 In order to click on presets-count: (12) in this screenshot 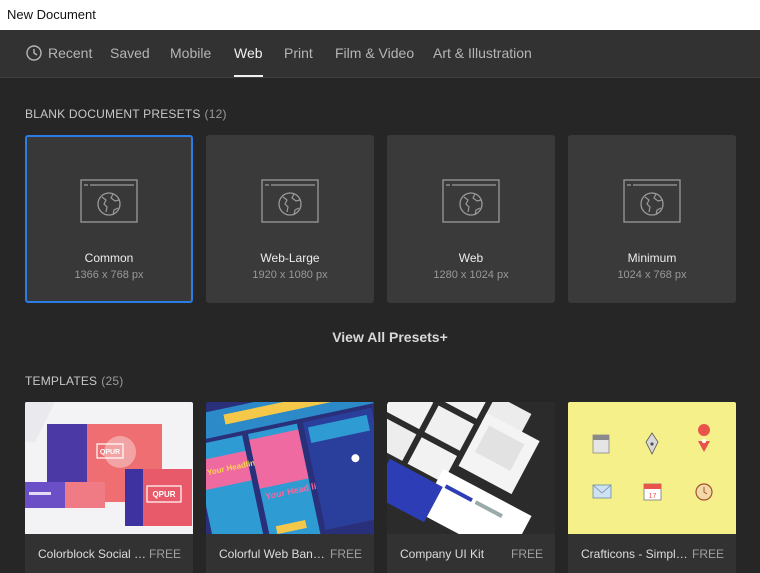, I will do `click(215, 114)`.